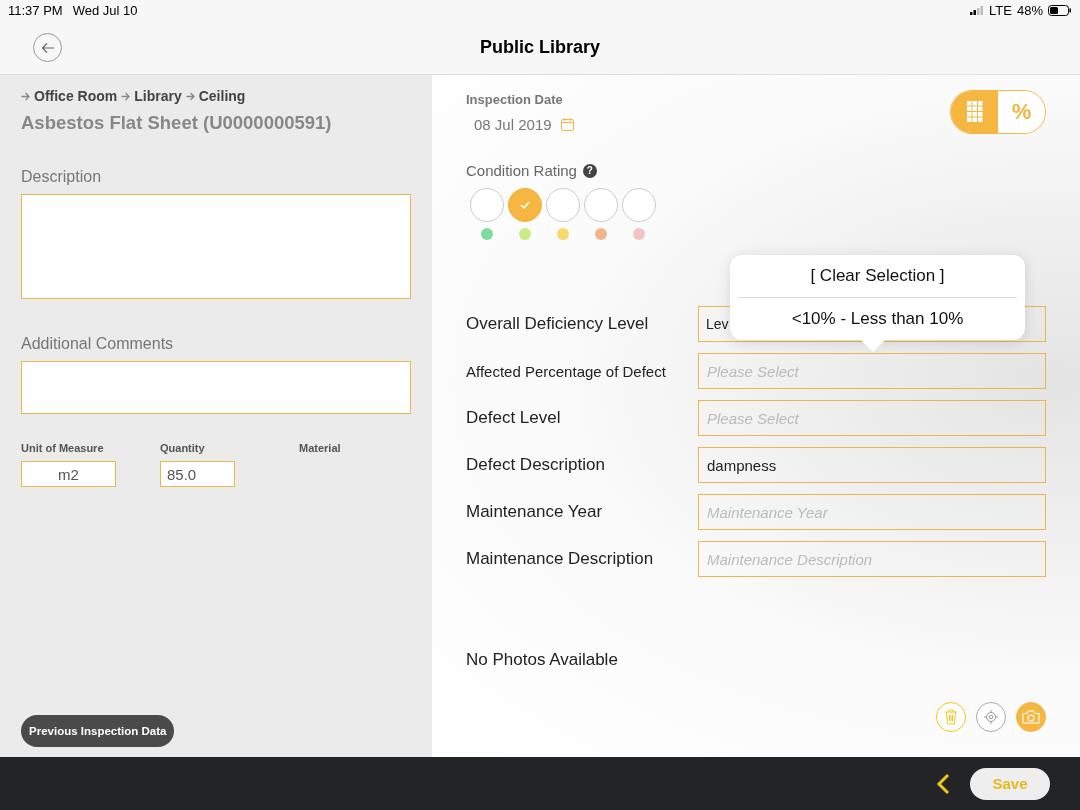  I want to click on field-label: Defect Description, so click(536, 465).